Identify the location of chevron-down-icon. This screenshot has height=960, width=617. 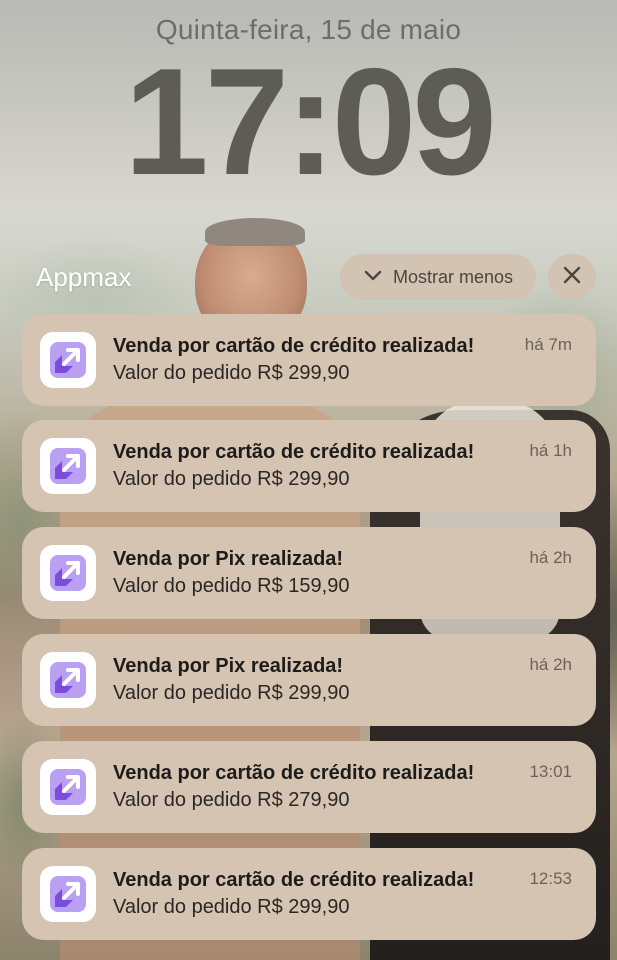
(373, 277).